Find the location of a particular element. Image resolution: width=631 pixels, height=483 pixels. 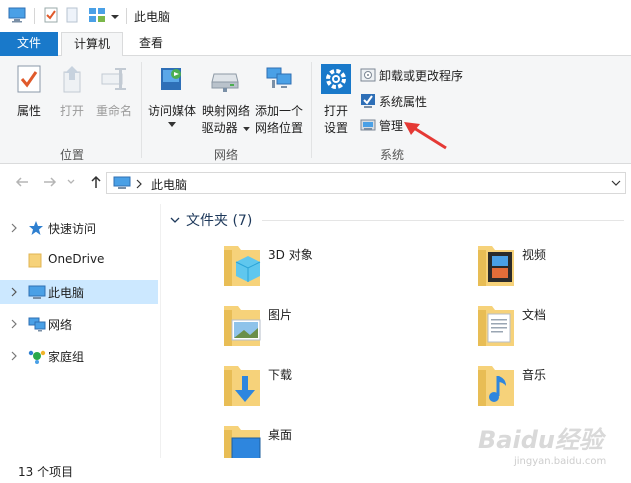

sidebar-item-quick-access: 快速访问 is located at coordinates (79, 228).